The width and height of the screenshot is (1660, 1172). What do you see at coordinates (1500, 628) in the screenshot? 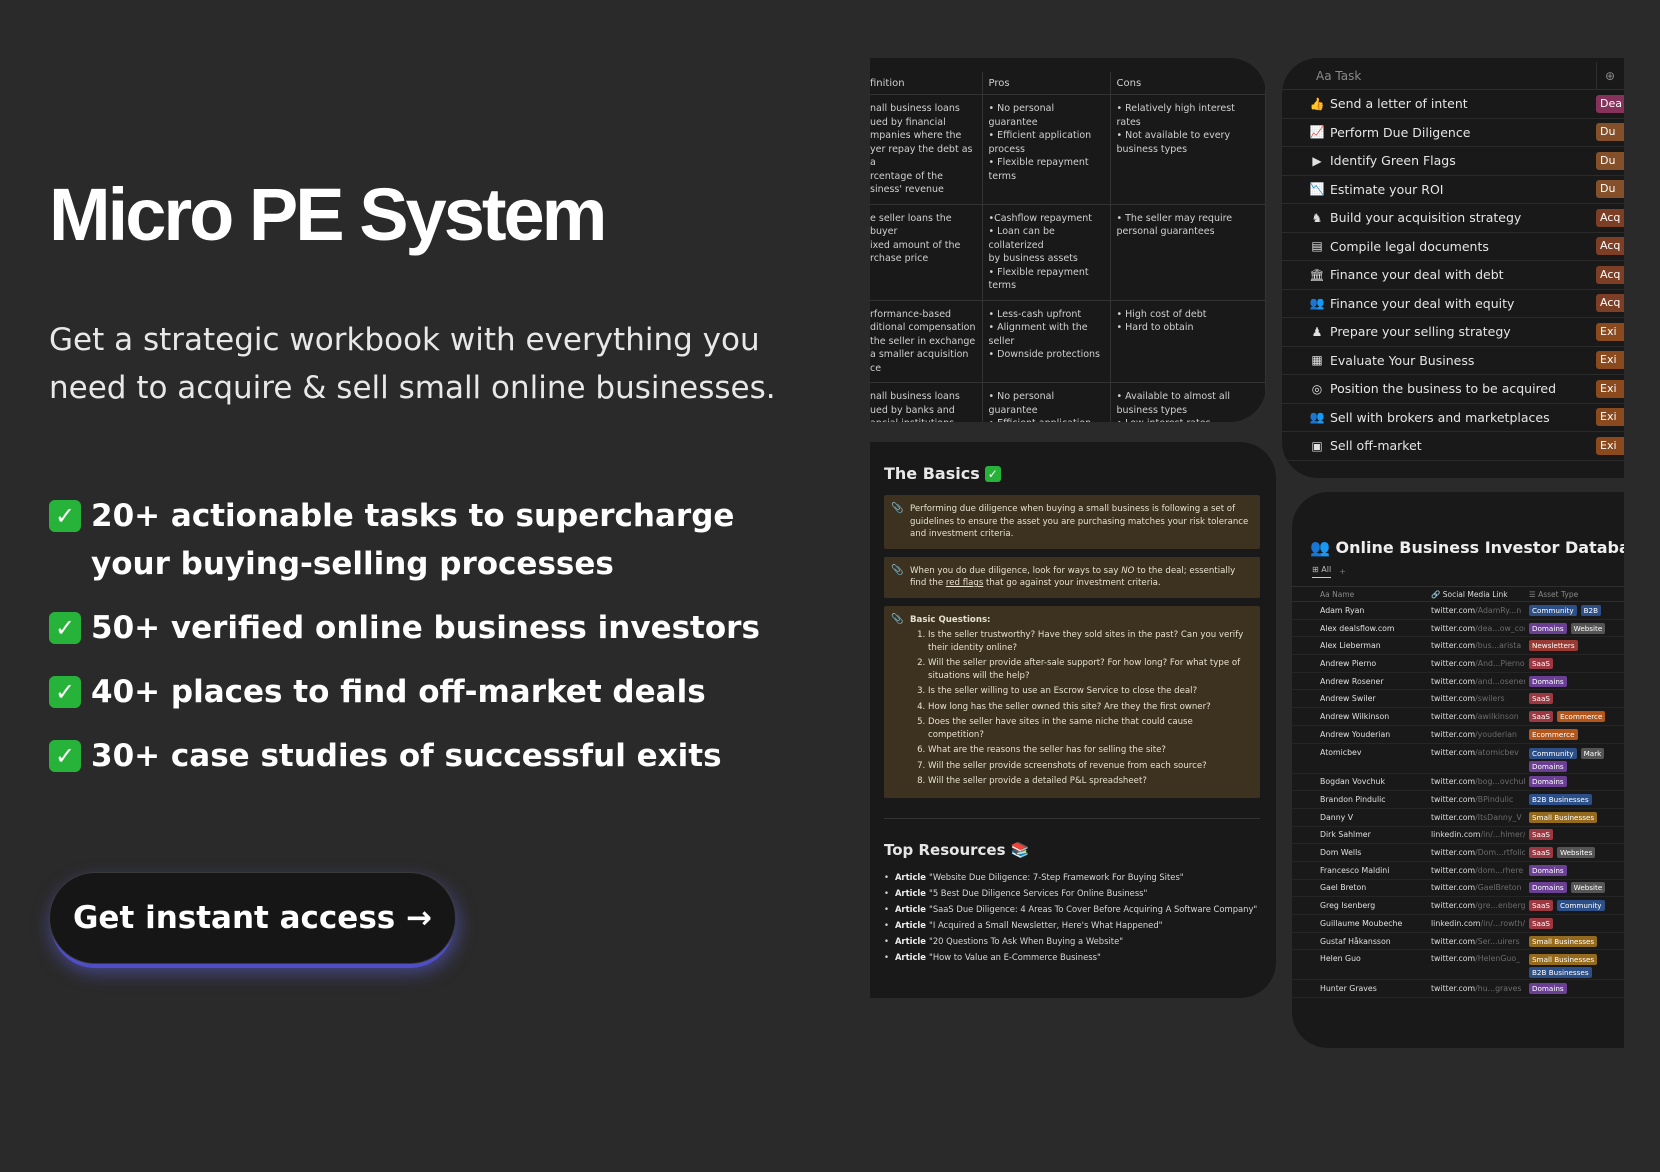
I see `social-handle: /dea...ow_com` at bounding box center [1500, 628].